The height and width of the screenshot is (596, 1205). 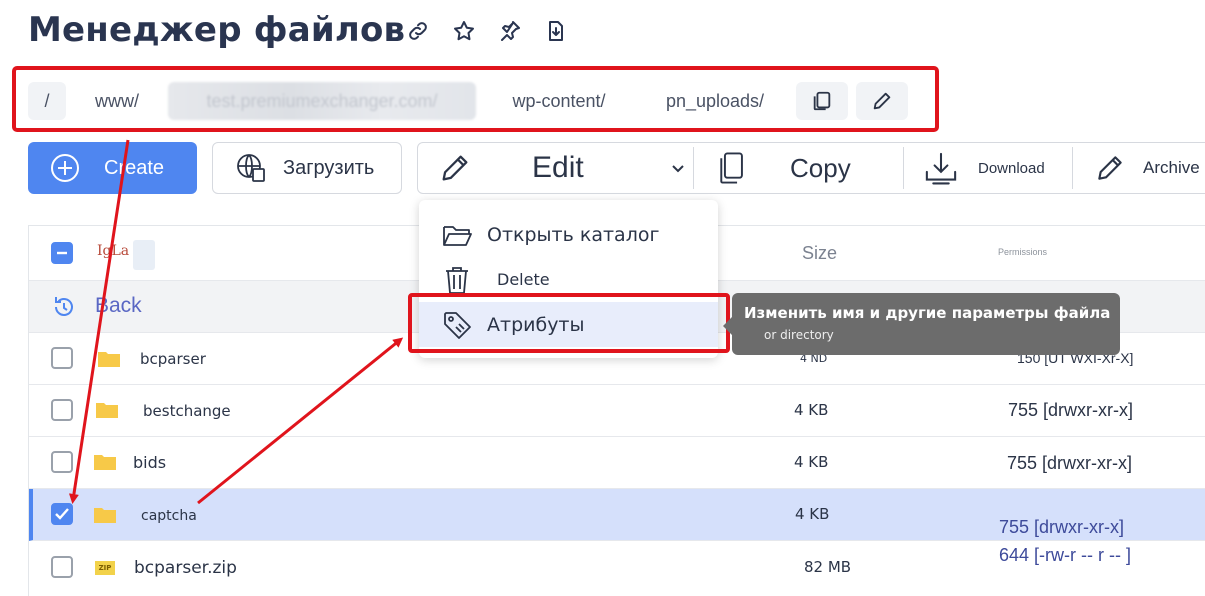 I want to click on tooltip-line-1: Изменить имя и другие параметры файла, so click(x=927, y=313).